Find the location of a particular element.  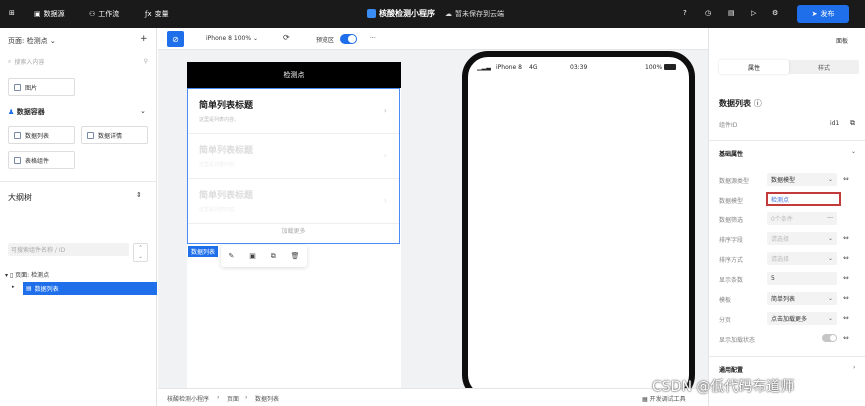

app-title-group: 核酸检测小程序 is located at coordinates (401, 13).